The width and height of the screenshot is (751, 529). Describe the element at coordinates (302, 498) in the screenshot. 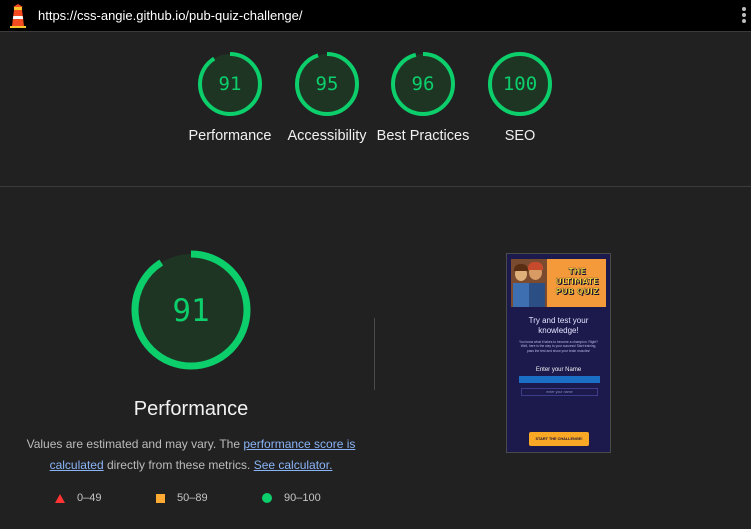

I see `legend-range: 90–100` at that location.